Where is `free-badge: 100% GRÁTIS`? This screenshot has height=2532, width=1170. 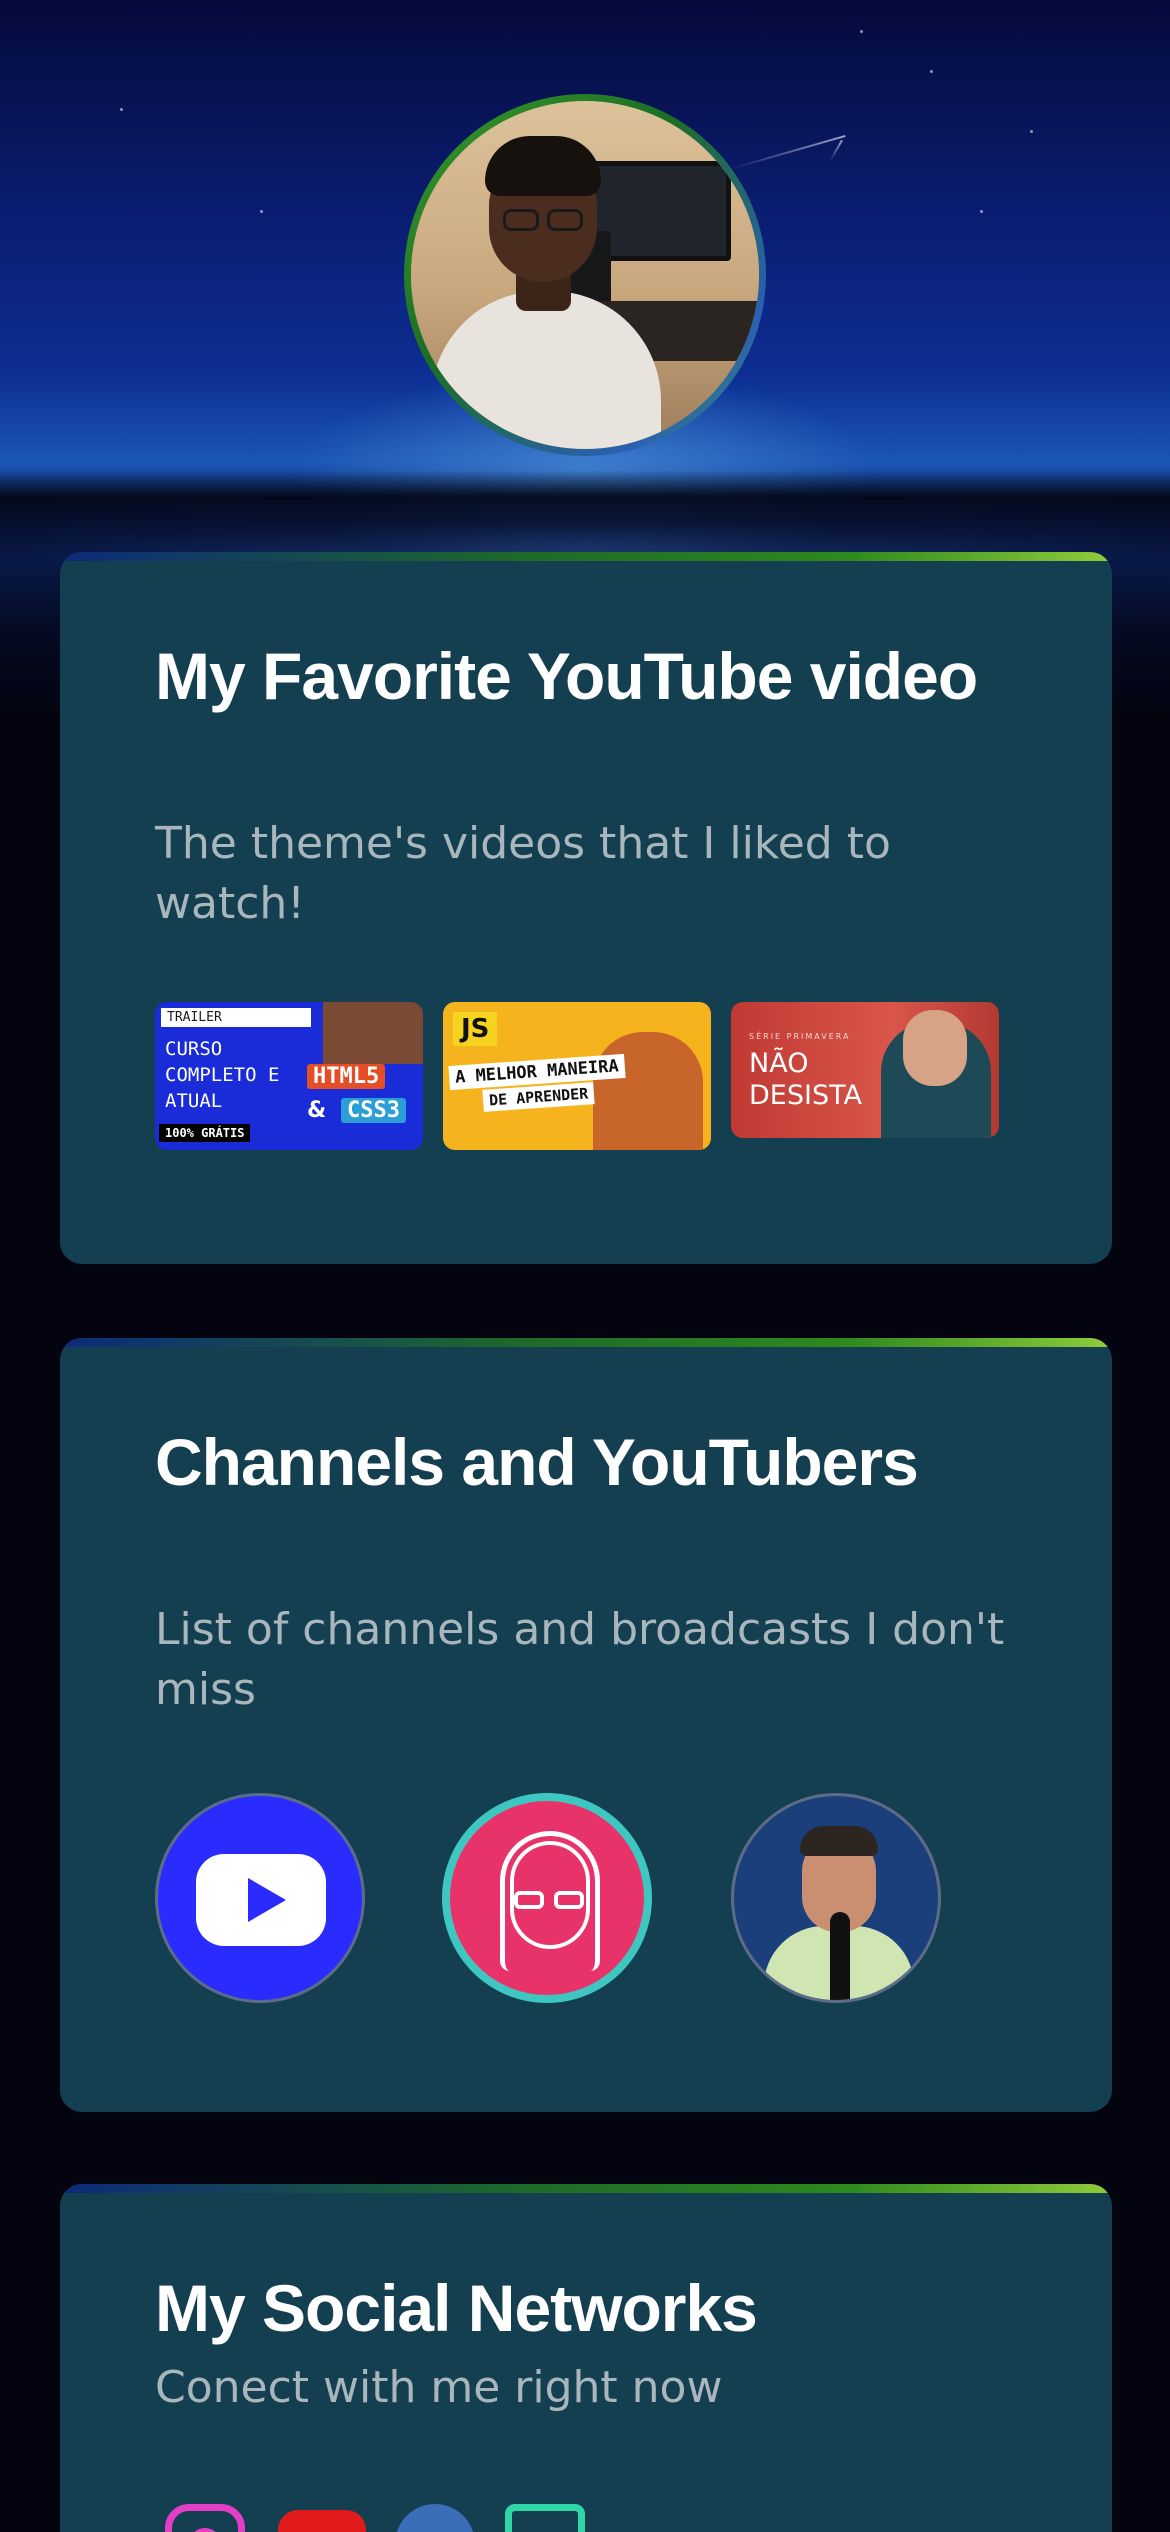 free-badge: 100% GRÁTIS is located at coordinates (205, 1133).